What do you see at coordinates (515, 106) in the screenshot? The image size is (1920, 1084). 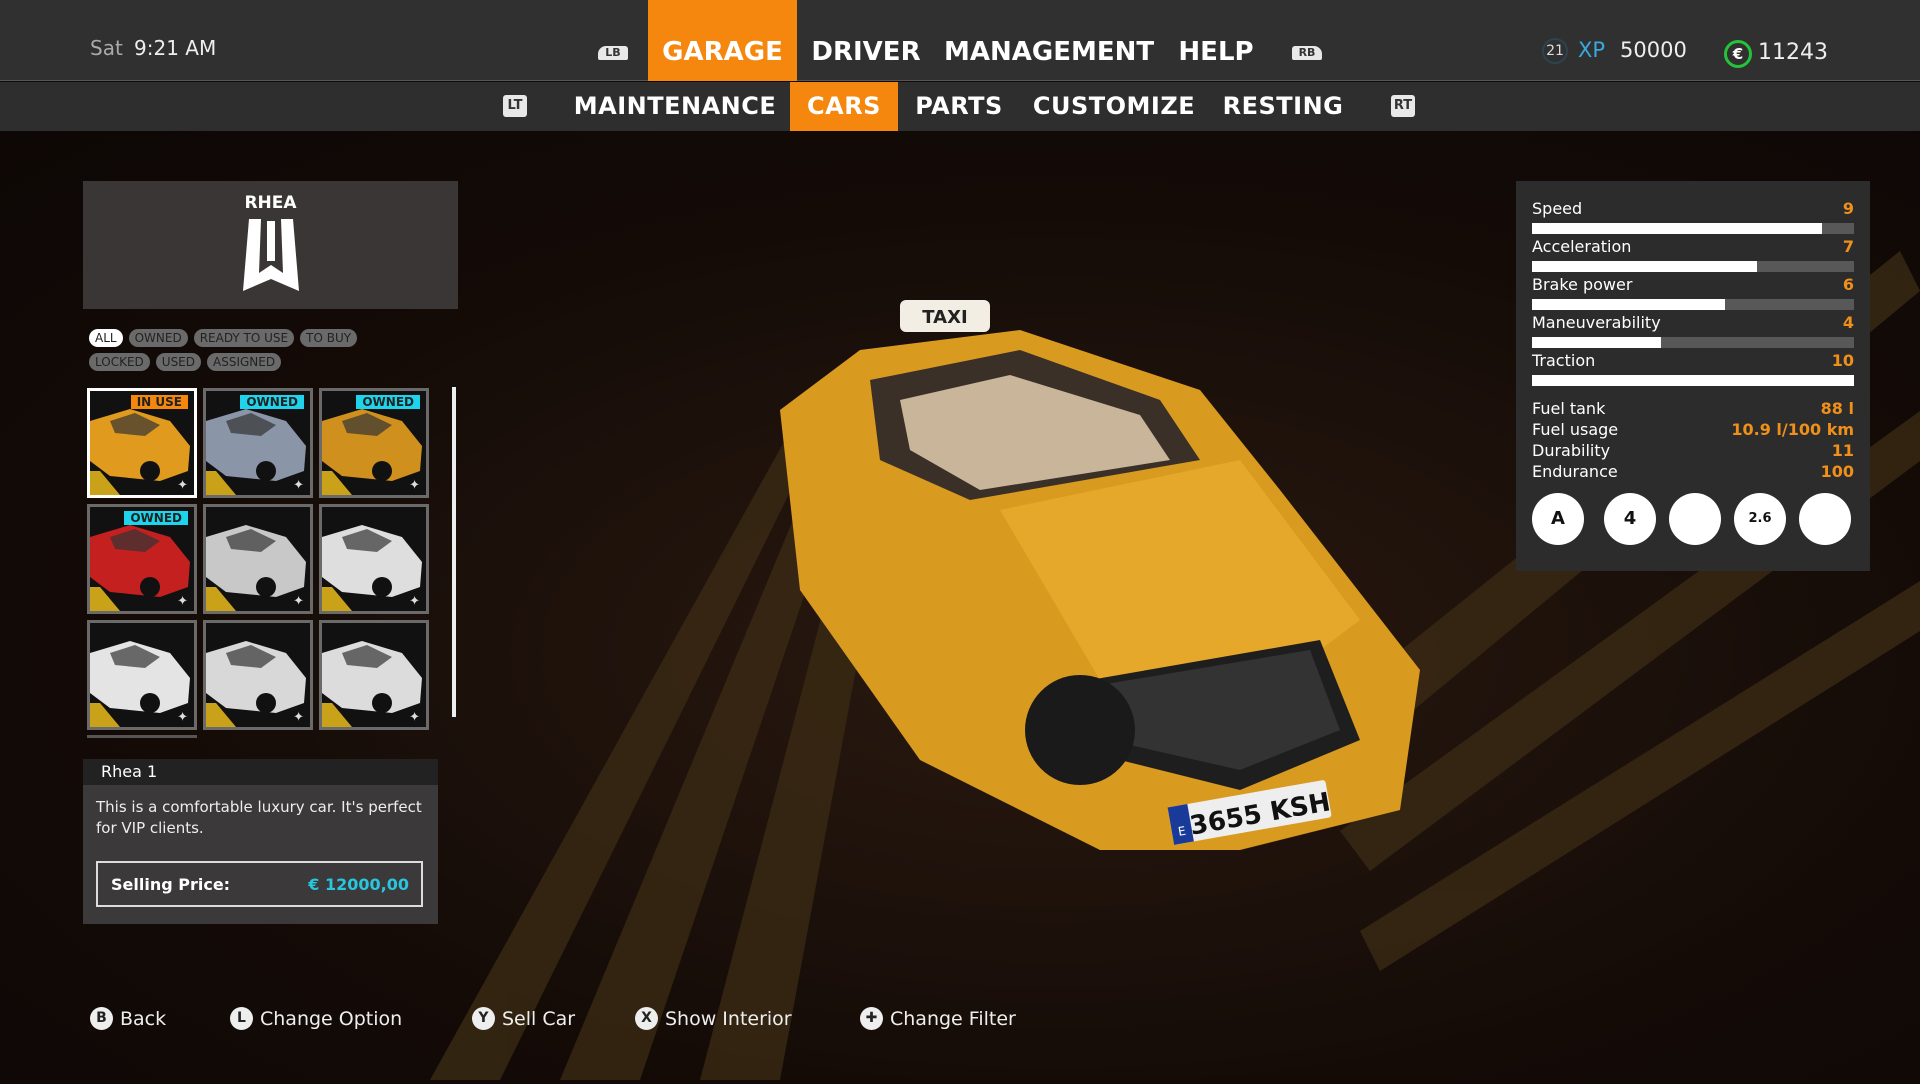 I see `lt-button-icon: LT` at bounding box center [515, 106].